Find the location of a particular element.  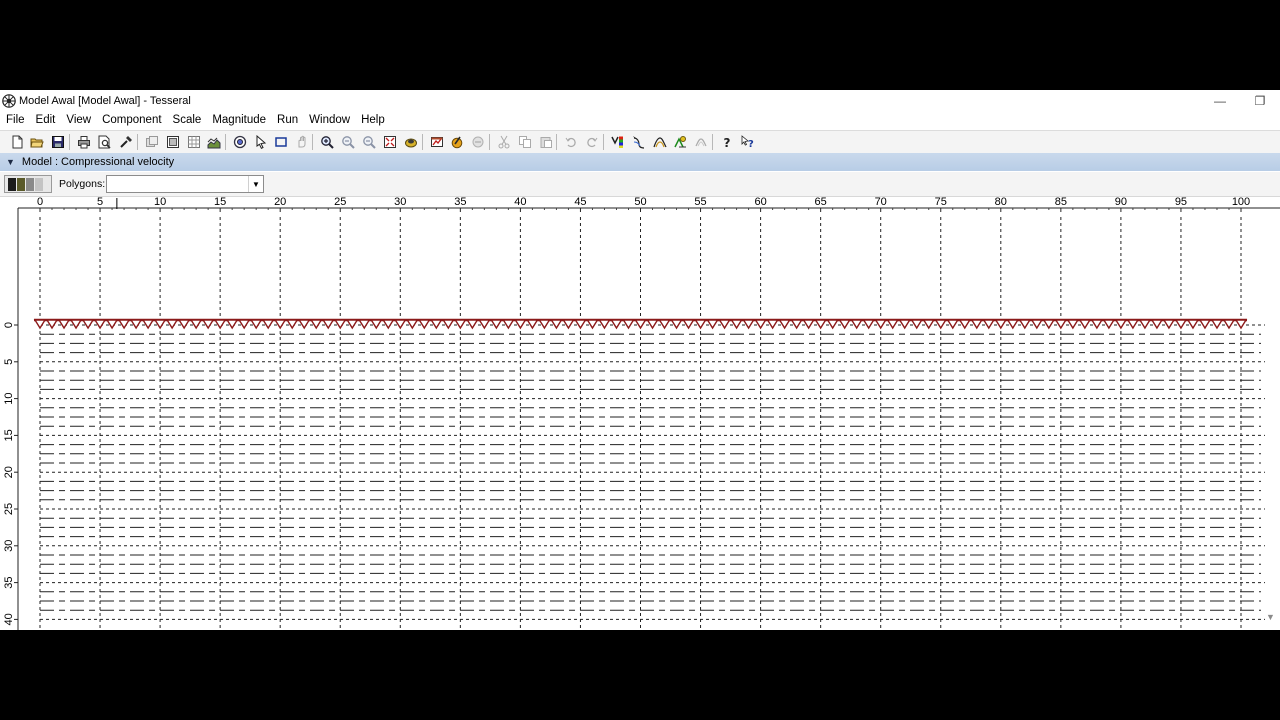

layers-icon is located at coordinates (214, 143).